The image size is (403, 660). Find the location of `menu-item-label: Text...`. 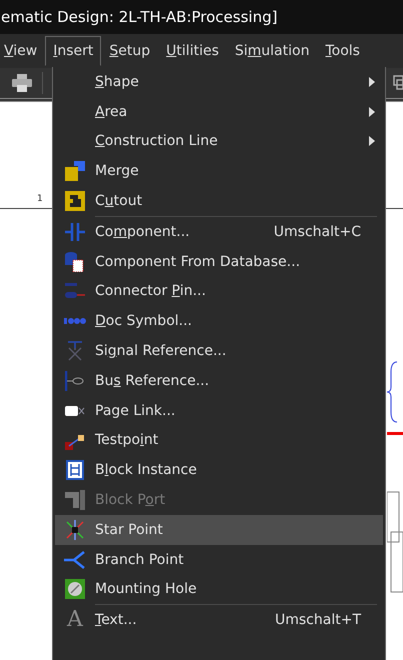

menu-item-label: Text... is located at coordinates (116, 620).